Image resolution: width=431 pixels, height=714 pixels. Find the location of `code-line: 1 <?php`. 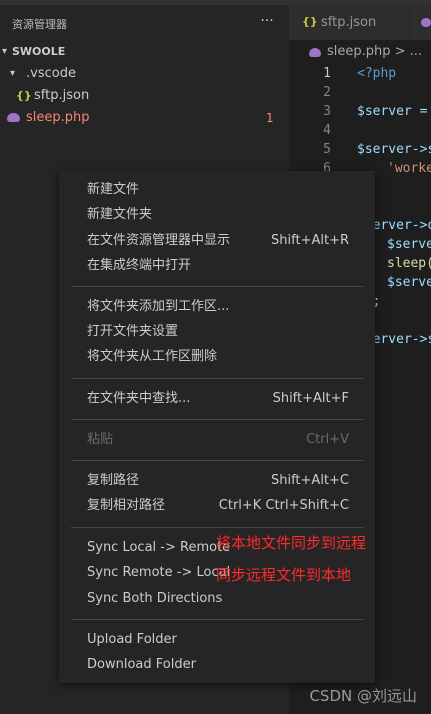

code-line: 1 <?php is located at coordinates (360, 73).